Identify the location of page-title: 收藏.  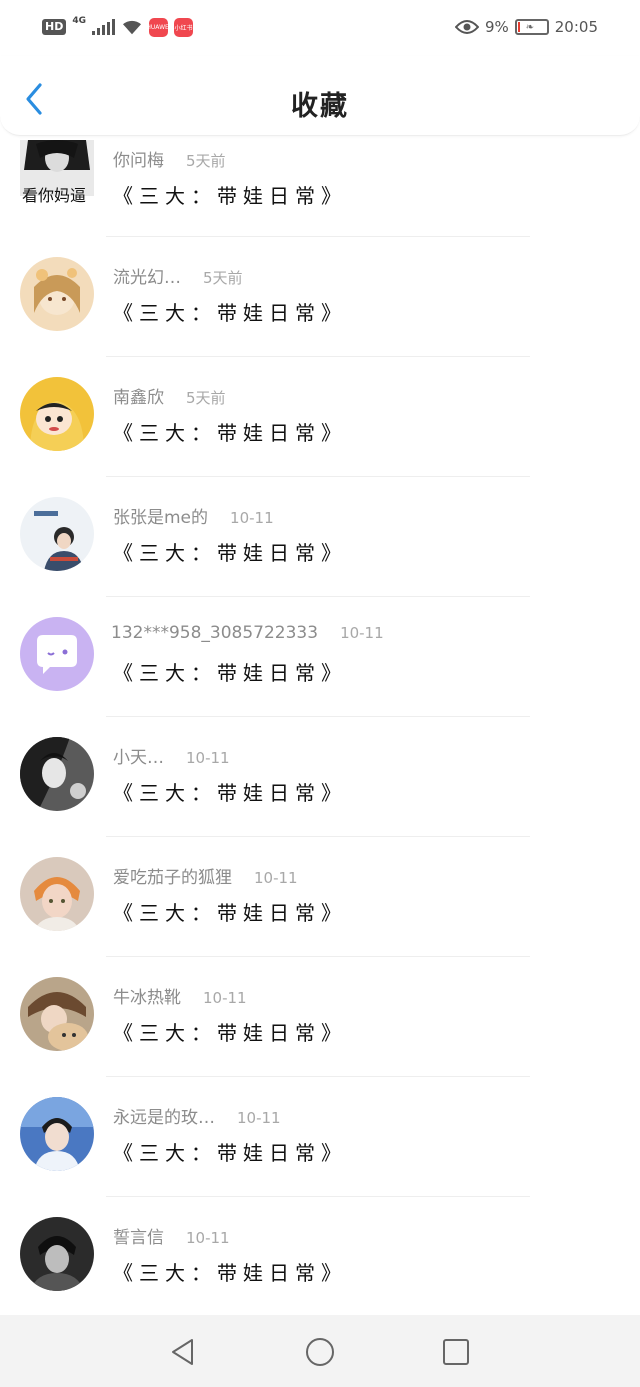
(320, 106).